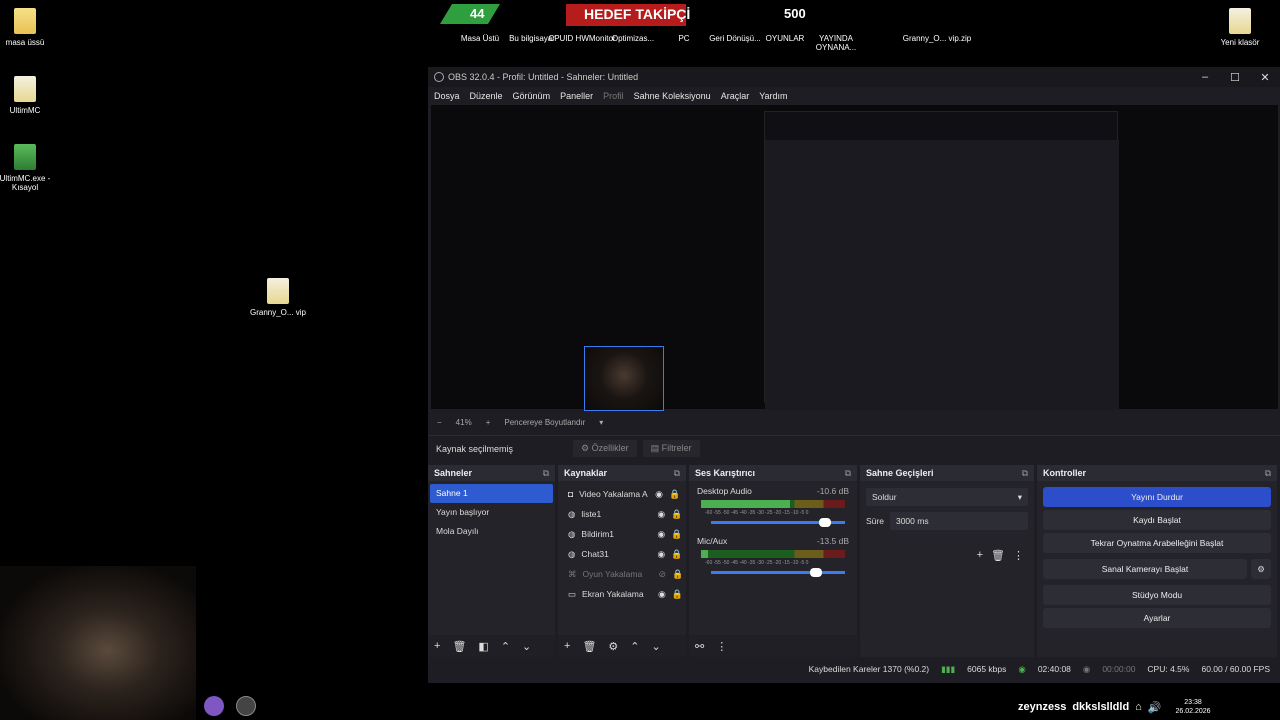 This screenshot has width=1280, height=720. What do you see at coordinates (488, 422) in the screenshot?
I see `zoom-in-button: +` at bounding box center [488, 422].